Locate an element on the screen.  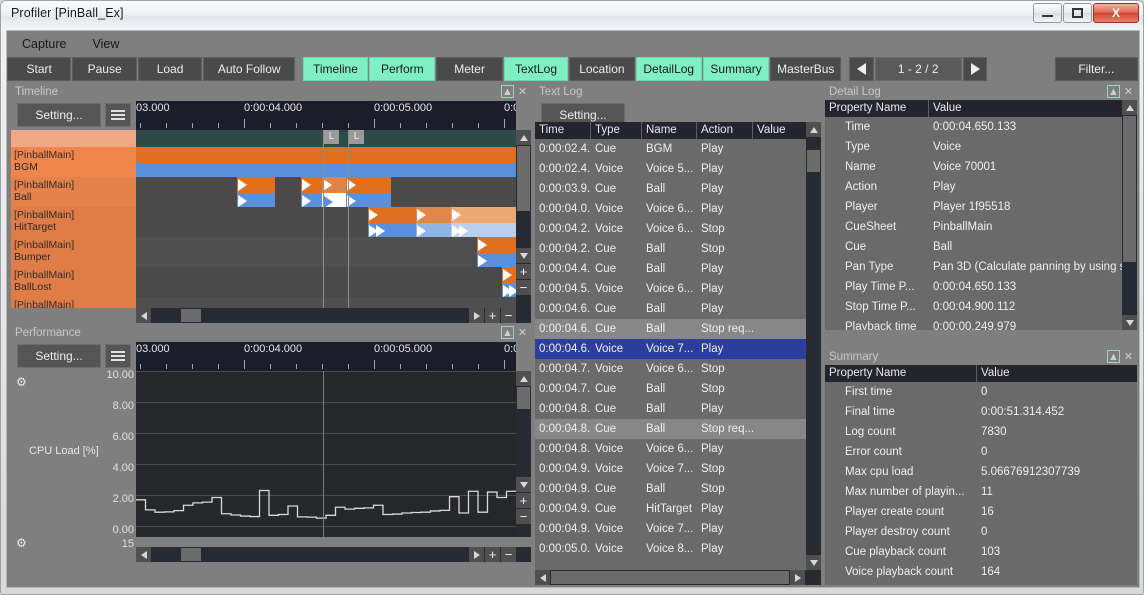
track-name-hittarget: [PinballMain] HitTarget is located at coordinates (73, 222).